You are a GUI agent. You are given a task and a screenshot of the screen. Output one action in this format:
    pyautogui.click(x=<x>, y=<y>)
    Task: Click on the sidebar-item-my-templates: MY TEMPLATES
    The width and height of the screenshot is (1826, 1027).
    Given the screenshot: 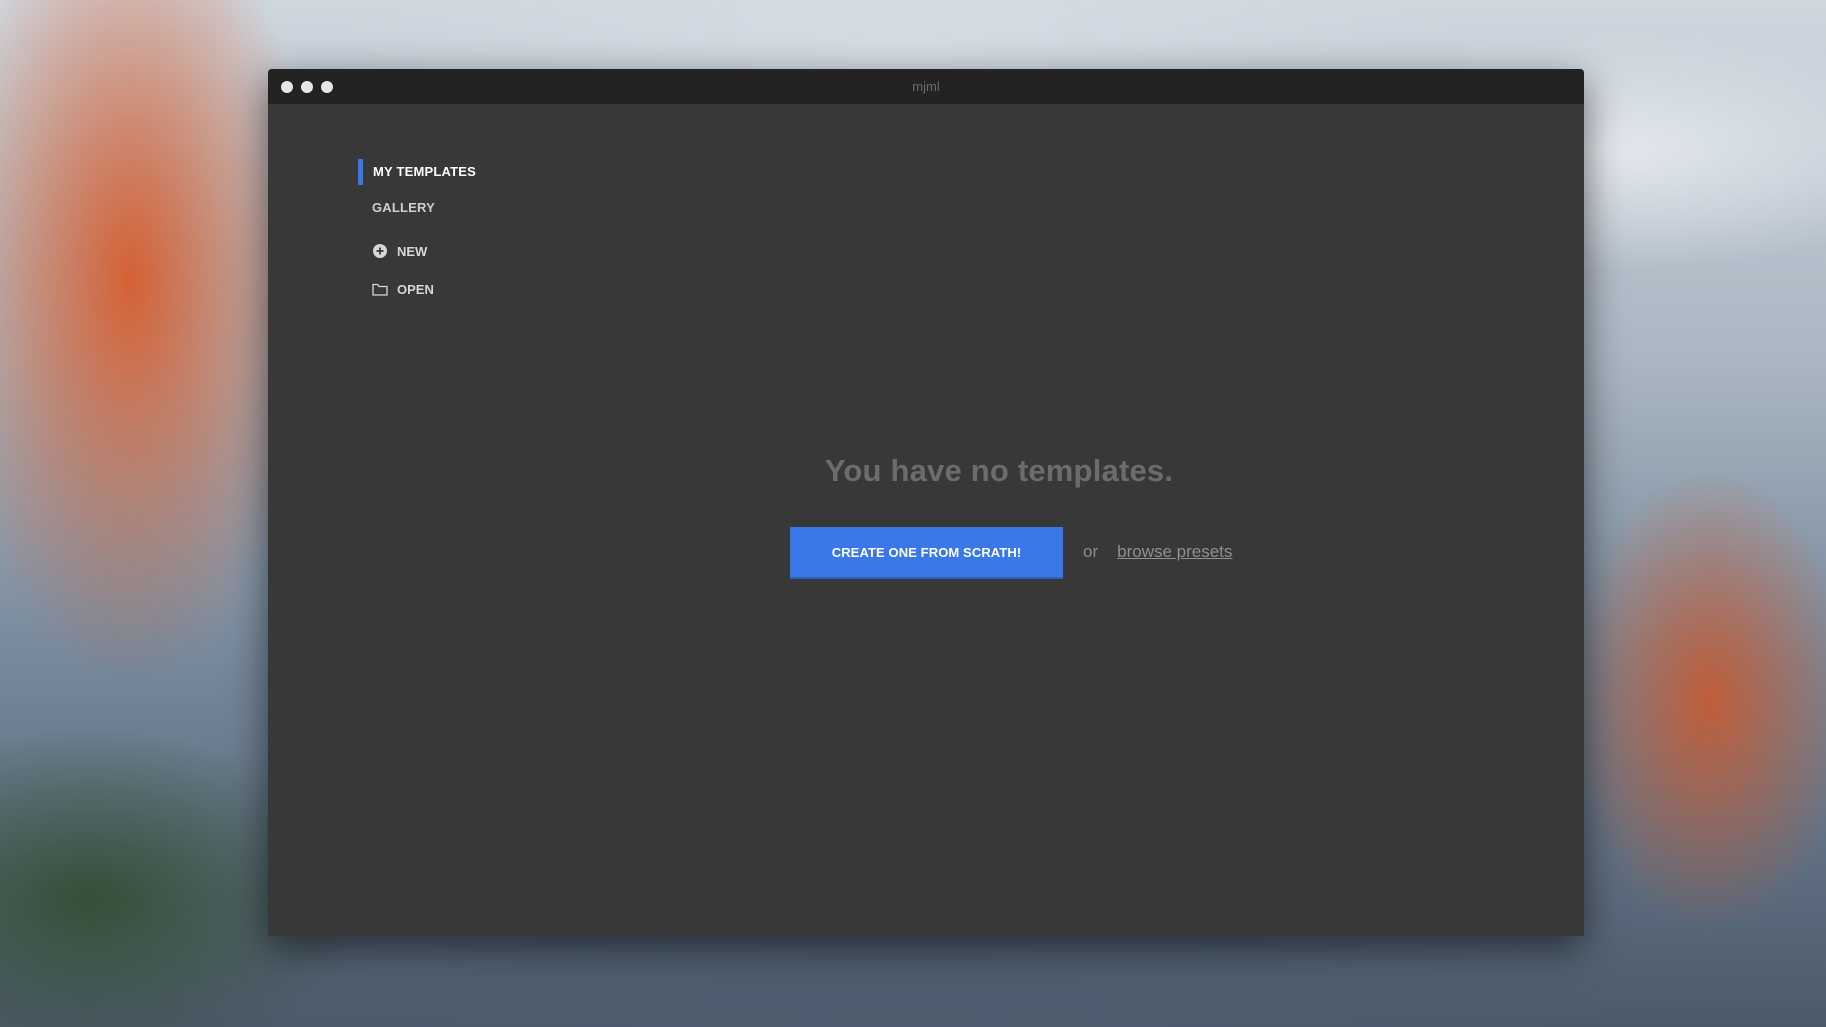 What is the action you would take?
    pyautogui.click(x=417, y=172)
    